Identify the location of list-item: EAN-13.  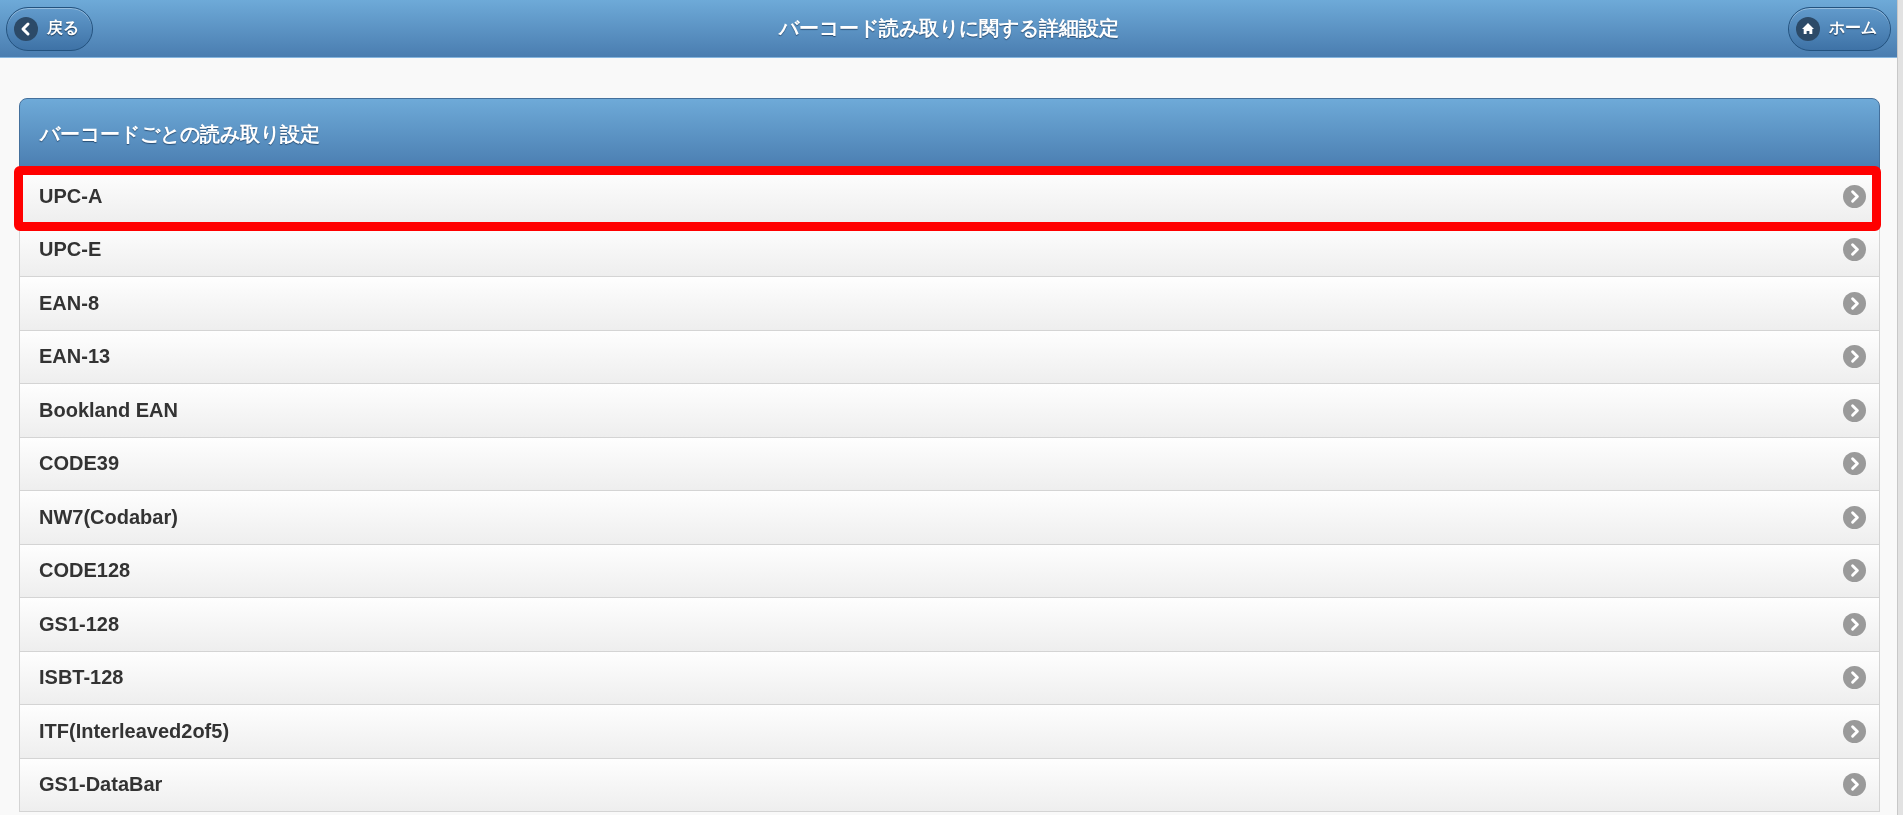
(949, 357).